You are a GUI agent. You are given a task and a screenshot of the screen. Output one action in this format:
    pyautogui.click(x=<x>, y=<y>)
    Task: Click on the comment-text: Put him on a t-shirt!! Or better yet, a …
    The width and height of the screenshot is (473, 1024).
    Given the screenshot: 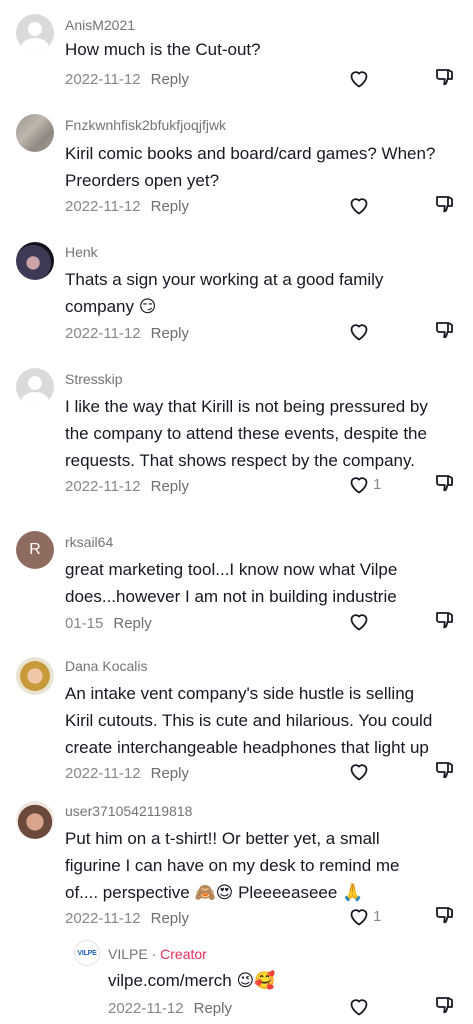 What is the action you would take?
    pyautogui.click(x=232, y=865)
    